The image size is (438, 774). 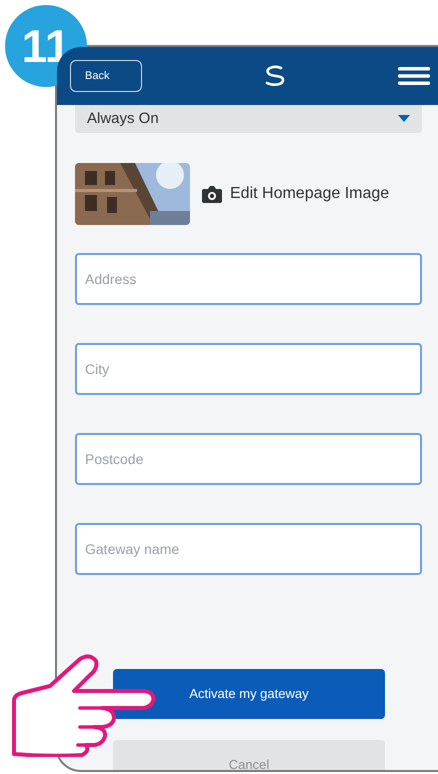 What do you see at coordinates (248, 119) in the screenshot?
I see `dropdown: Always On` at bounding box center [248, 119].